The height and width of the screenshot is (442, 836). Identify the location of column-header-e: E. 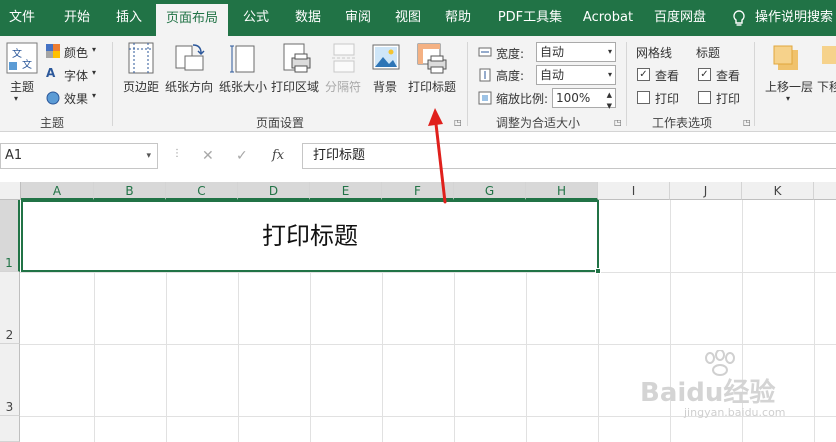
(346, 191).